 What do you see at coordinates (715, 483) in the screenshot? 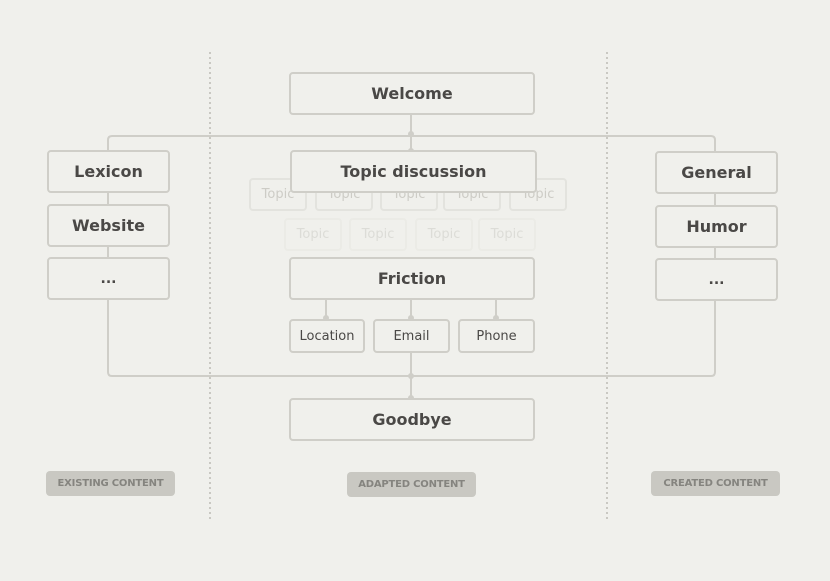
I see `label-created-content: CREATED CONTENT` at bounding box center [715, 483].